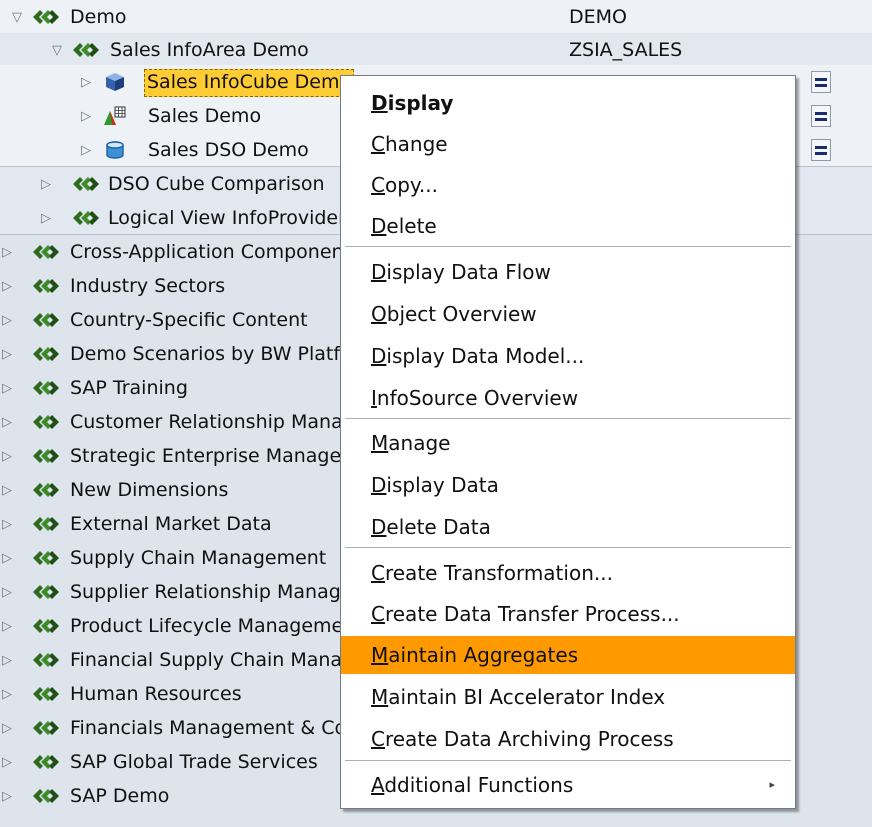 The width and height of the screenshot is (872, 827). Describe the element at coordinates (436, 50) in the screenshot. I see `tree-node-sales-infoarea: ▽ Sales InfoArea Demo ZSIA_SALES` at that location.